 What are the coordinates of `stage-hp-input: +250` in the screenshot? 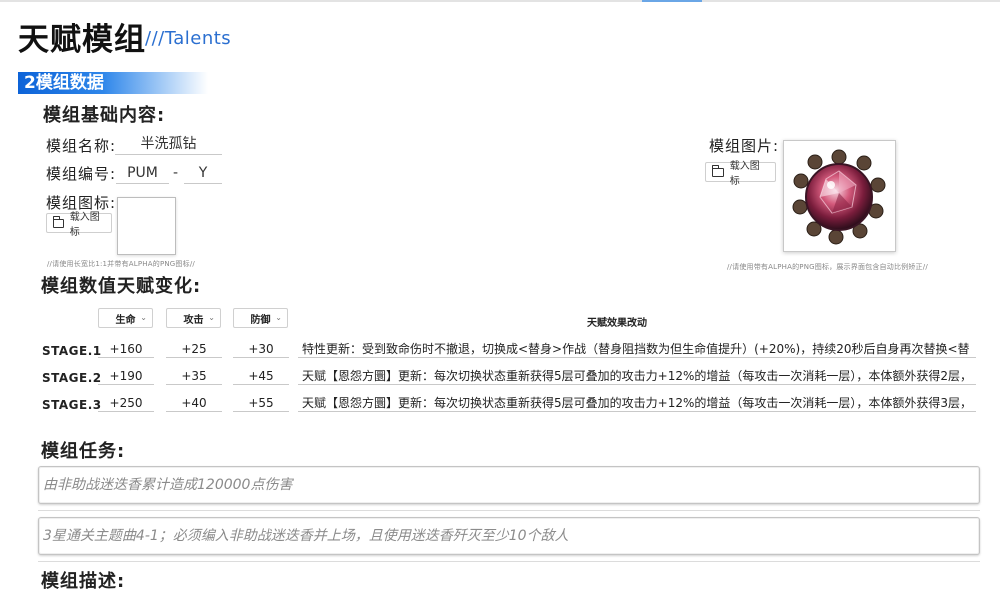 It's located at (126, 403).